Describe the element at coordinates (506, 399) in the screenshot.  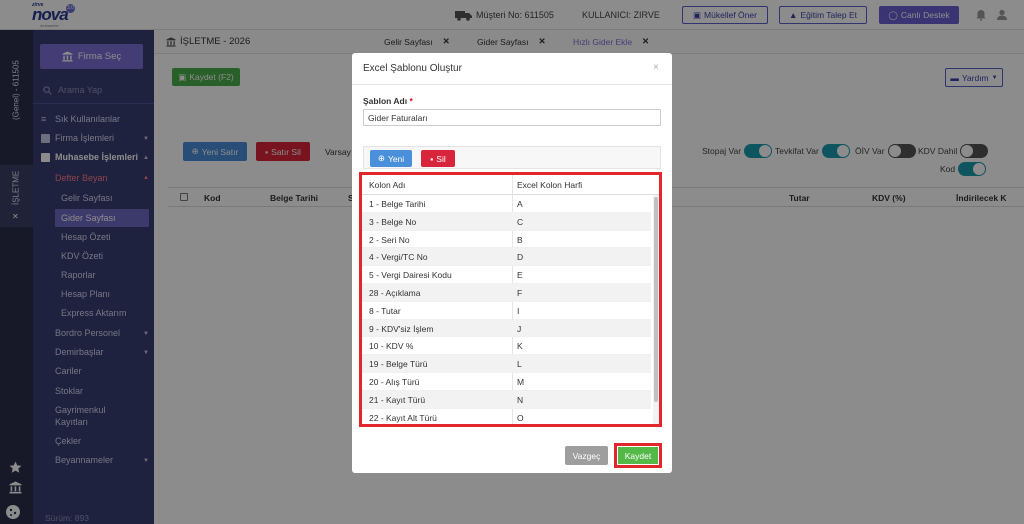
I see `table-row: 21 - Kayıt Türü N` at that location.